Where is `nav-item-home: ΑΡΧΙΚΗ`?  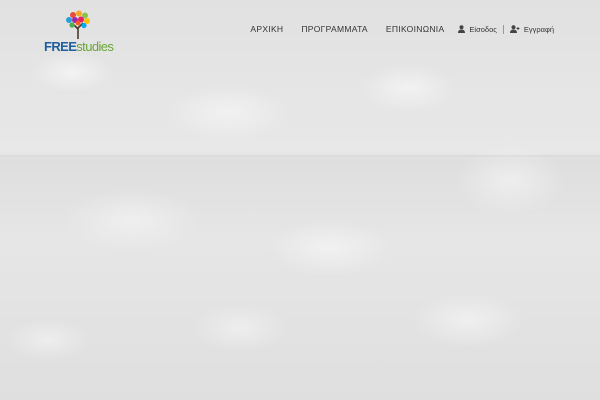 nav-item-home: ΑΡΧΙΚΗ is located at coordinates (266, 29).